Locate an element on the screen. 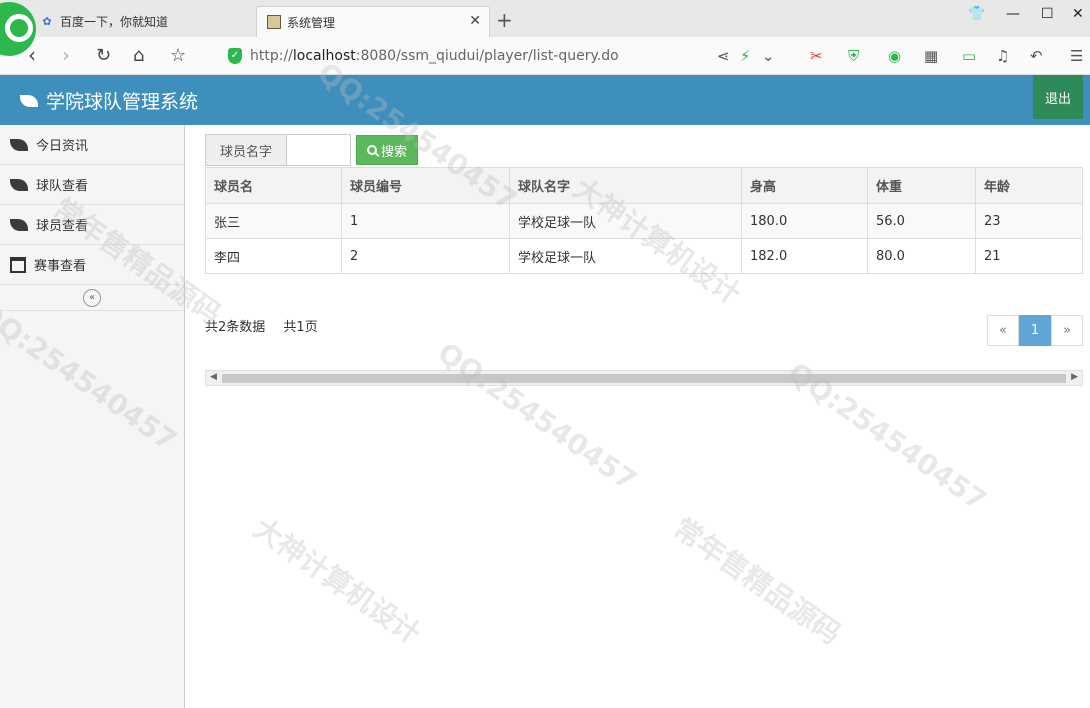 This screenshot has height=708, width=1090. close-window-icon: ✕ is located at coordinates (1078, 14).